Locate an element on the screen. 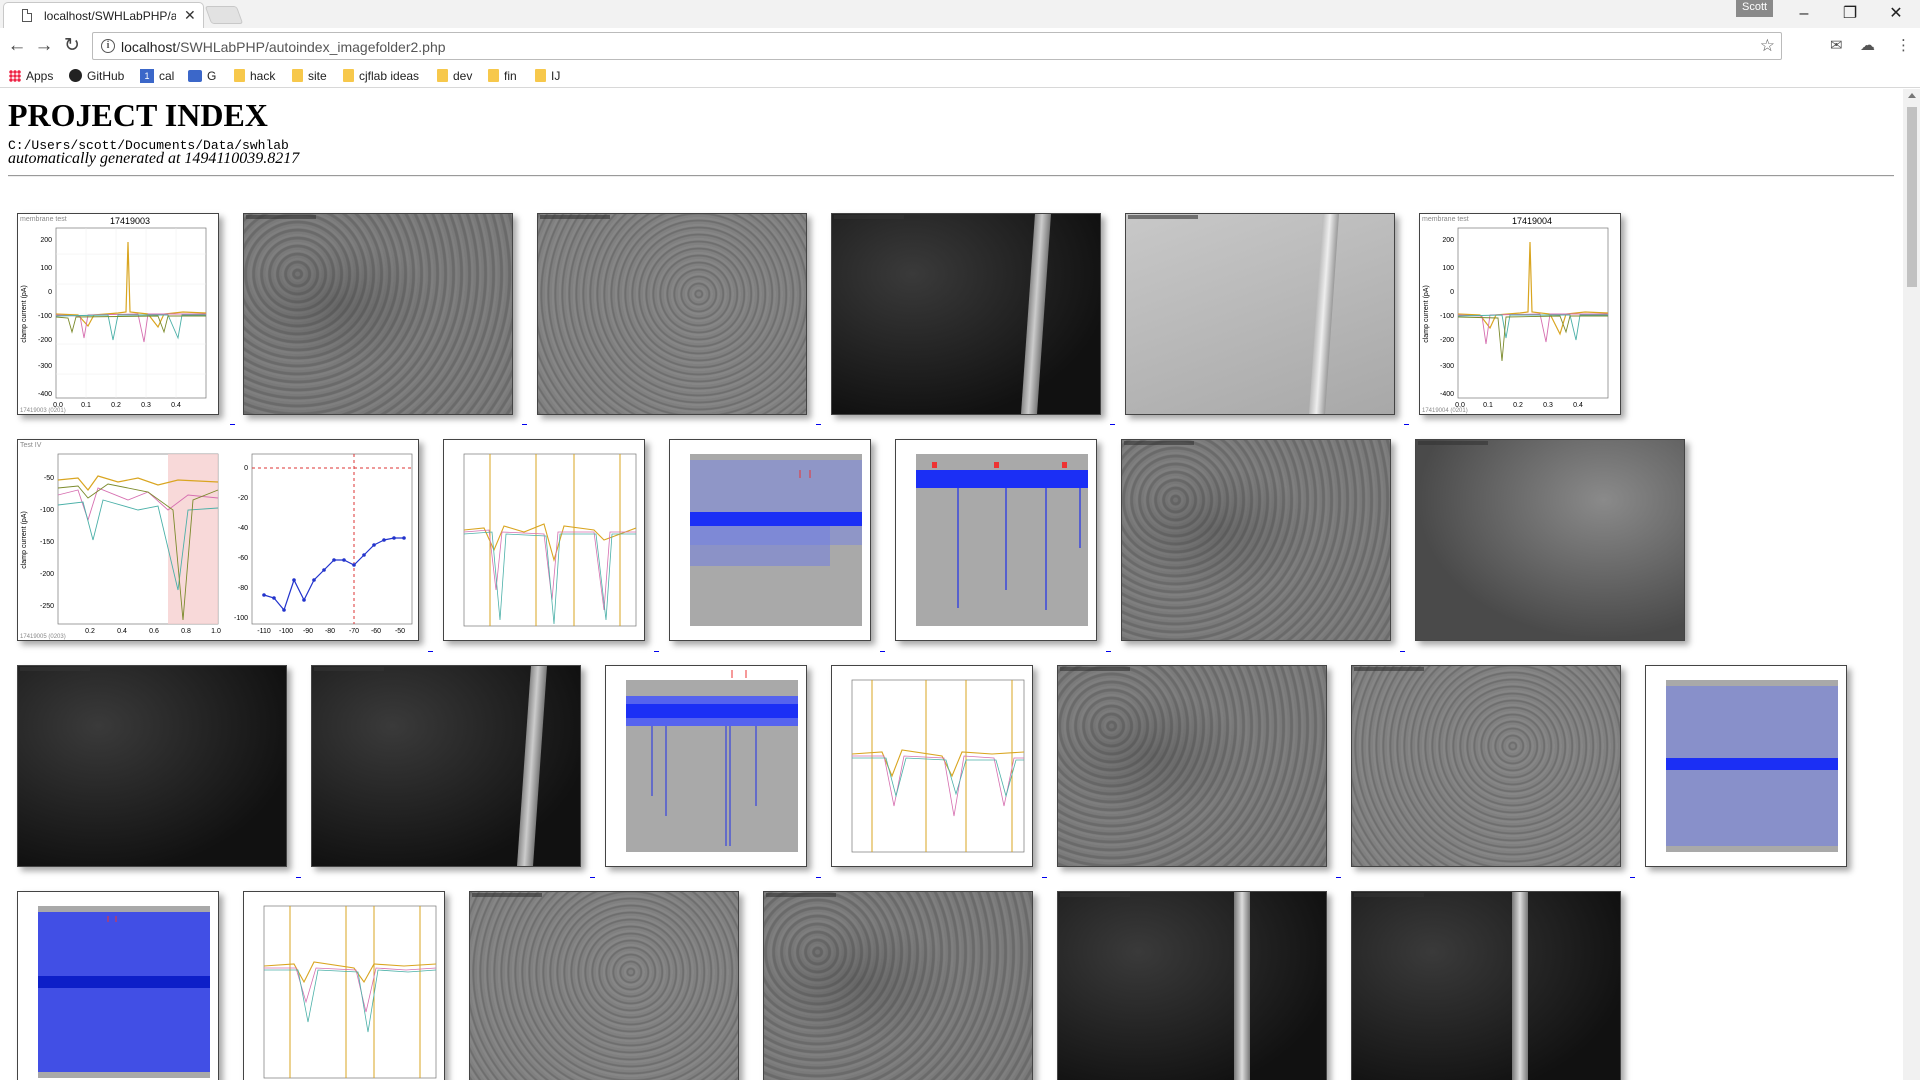  x-tick: -100 is located at coordinates (286, 631).